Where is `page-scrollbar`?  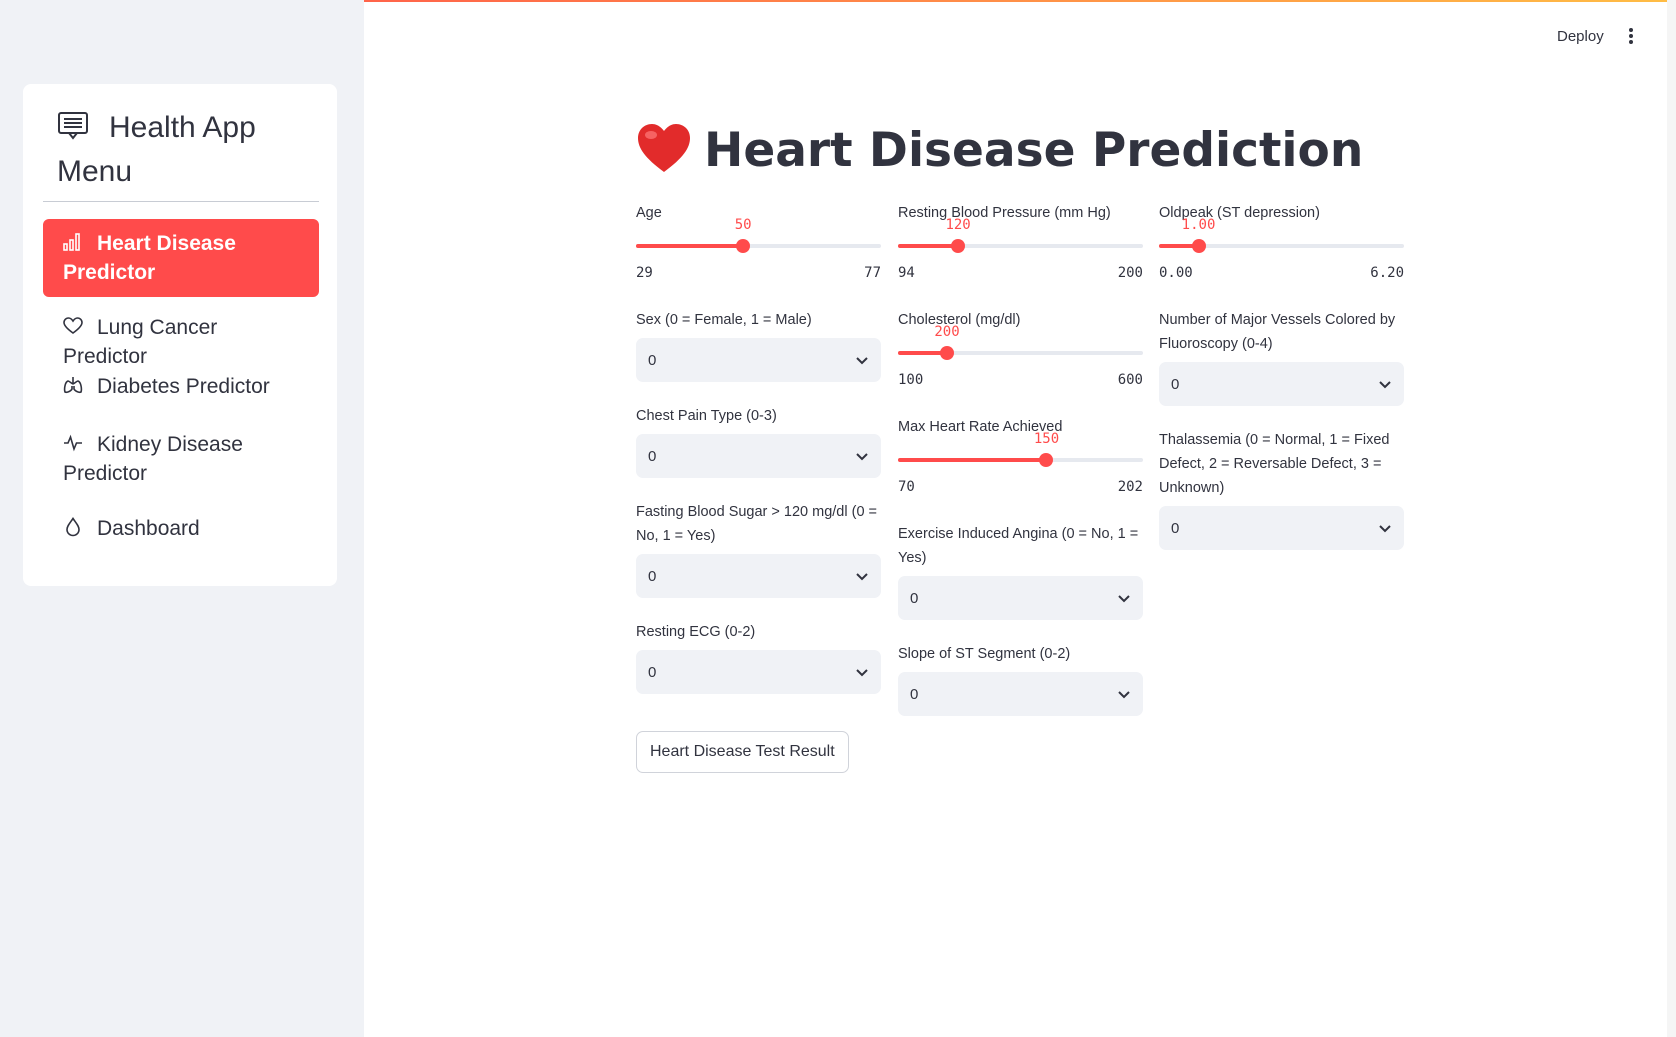 page-scrollbar is located at coordinates (1671, 518).